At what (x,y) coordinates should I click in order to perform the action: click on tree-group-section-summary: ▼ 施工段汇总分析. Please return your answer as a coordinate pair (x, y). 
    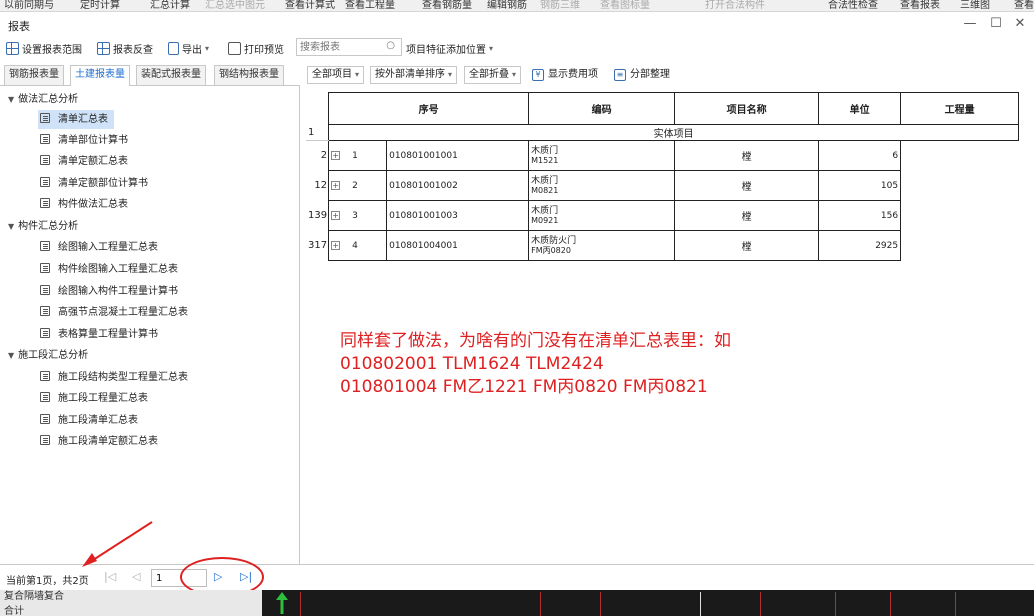
    Looking at the image, I should click on (48, 355).